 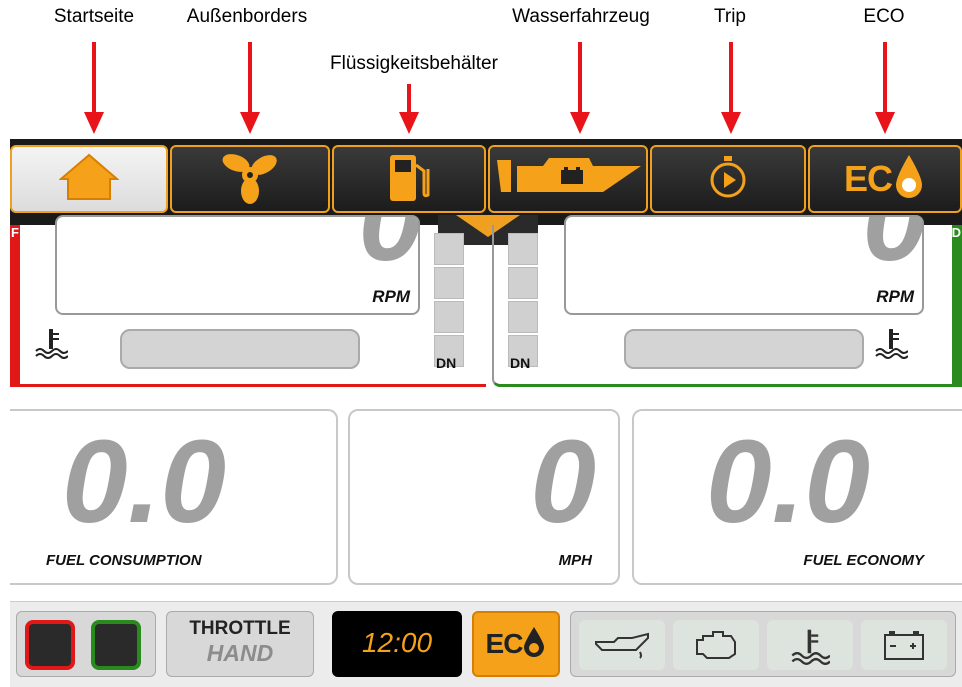 I want to click on callout-trip: Trip, so click(x=730, y=16).